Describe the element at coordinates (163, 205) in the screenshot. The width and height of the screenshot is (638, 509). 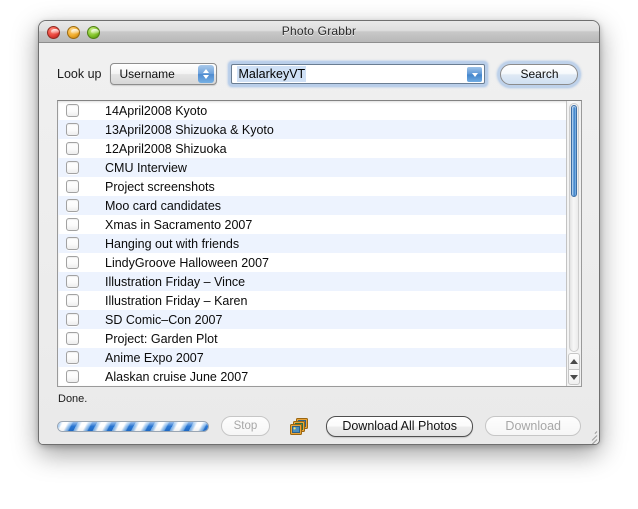
I see `list-item-label: Moo card candidates` at that location.